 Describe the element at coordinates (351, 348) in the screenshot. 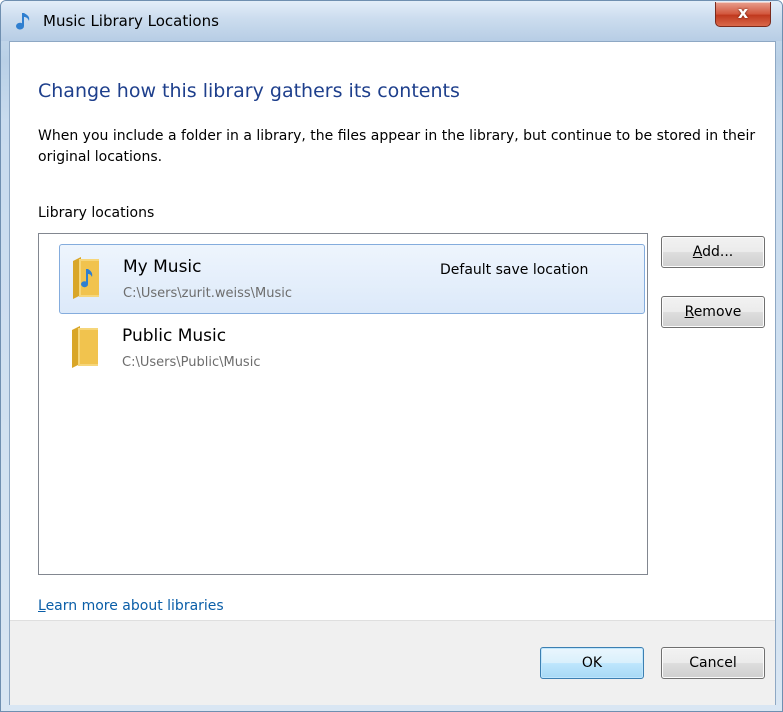

I see `list-item-public-music: Public Music C:\Users\Public\Music` at that location.